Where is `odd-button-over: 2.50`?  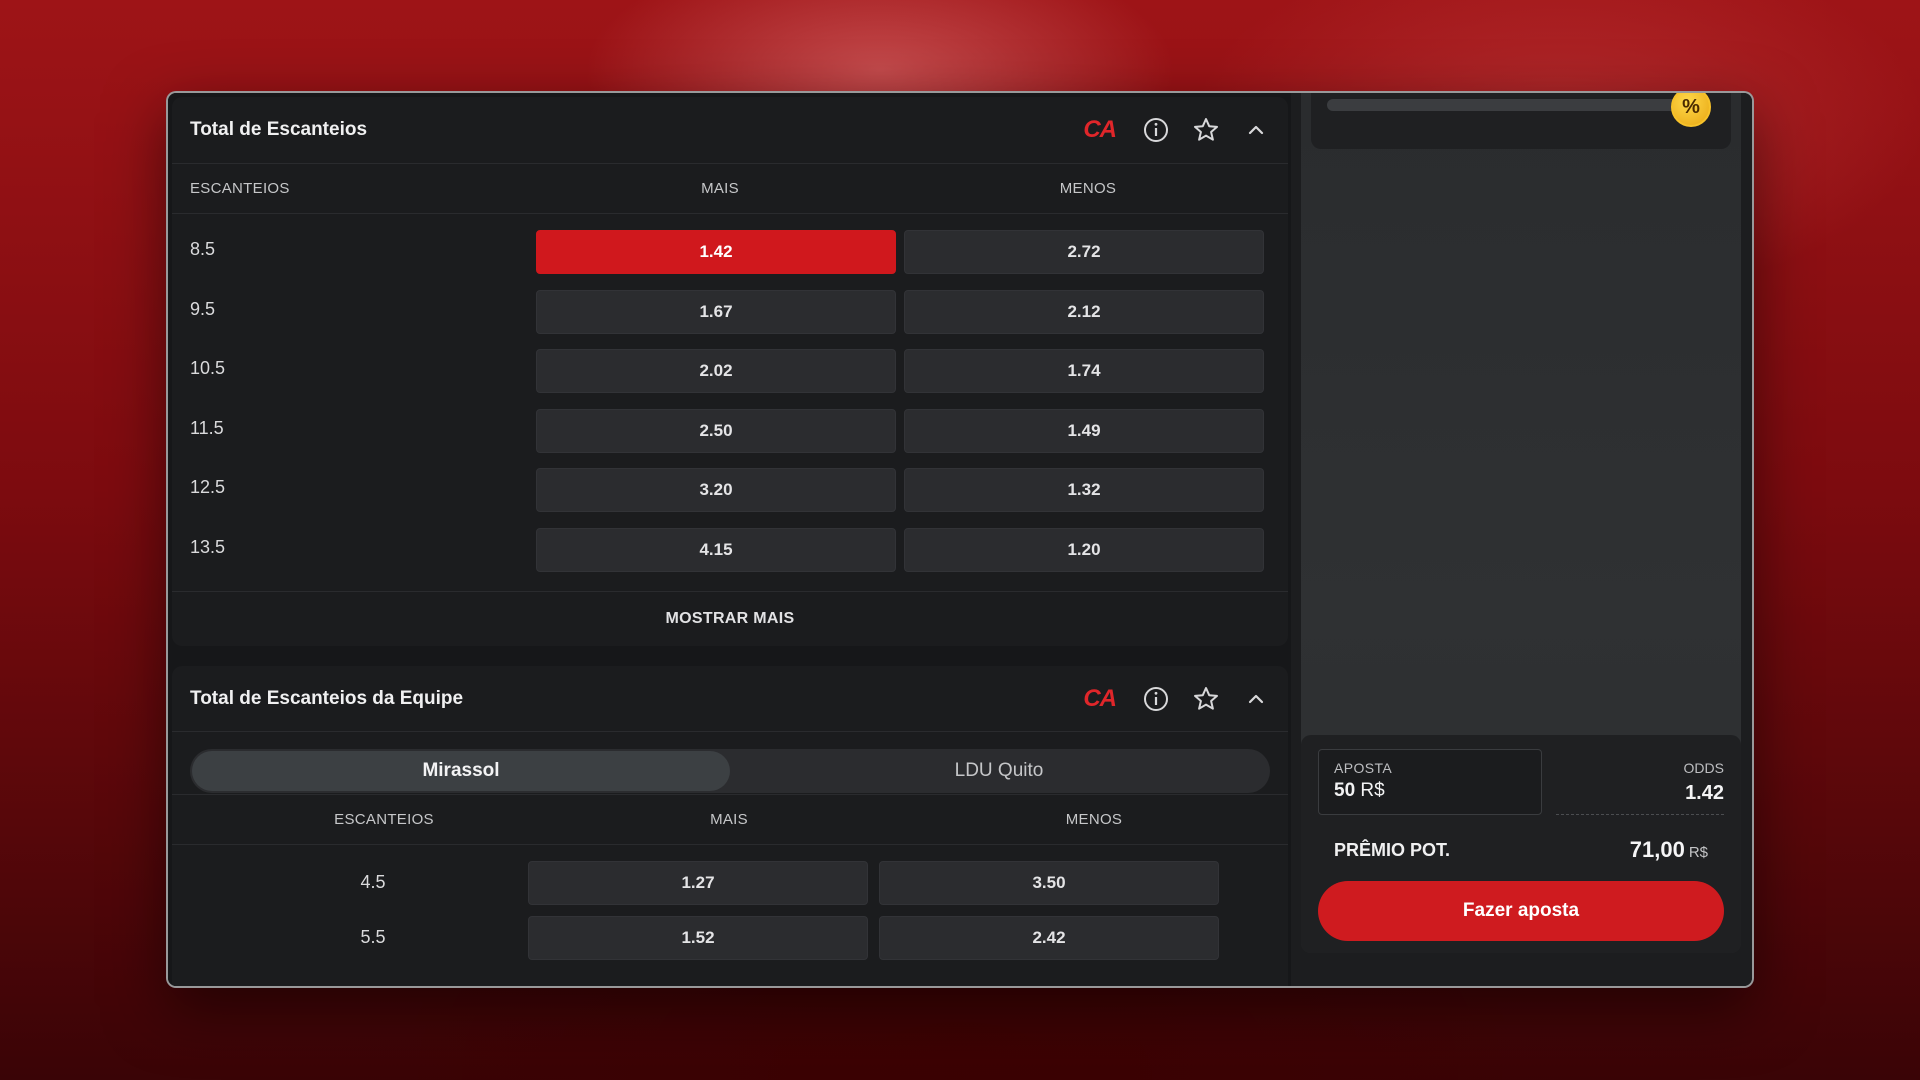 odd-button-over: 2.50 is located at coordinates (716, 430).